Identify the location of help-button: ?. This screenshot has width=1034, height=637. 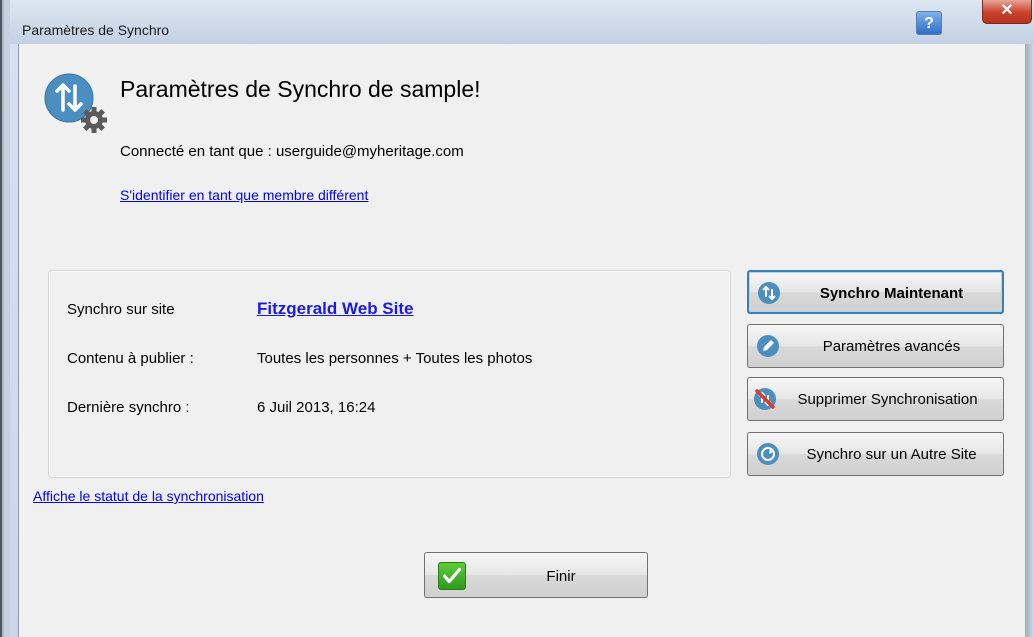
(929, 23).